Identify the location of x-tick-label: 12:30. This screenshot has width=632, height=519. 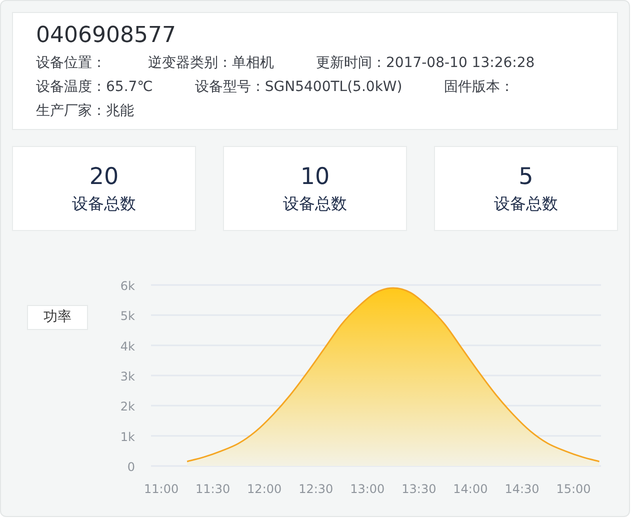
(316, 489).